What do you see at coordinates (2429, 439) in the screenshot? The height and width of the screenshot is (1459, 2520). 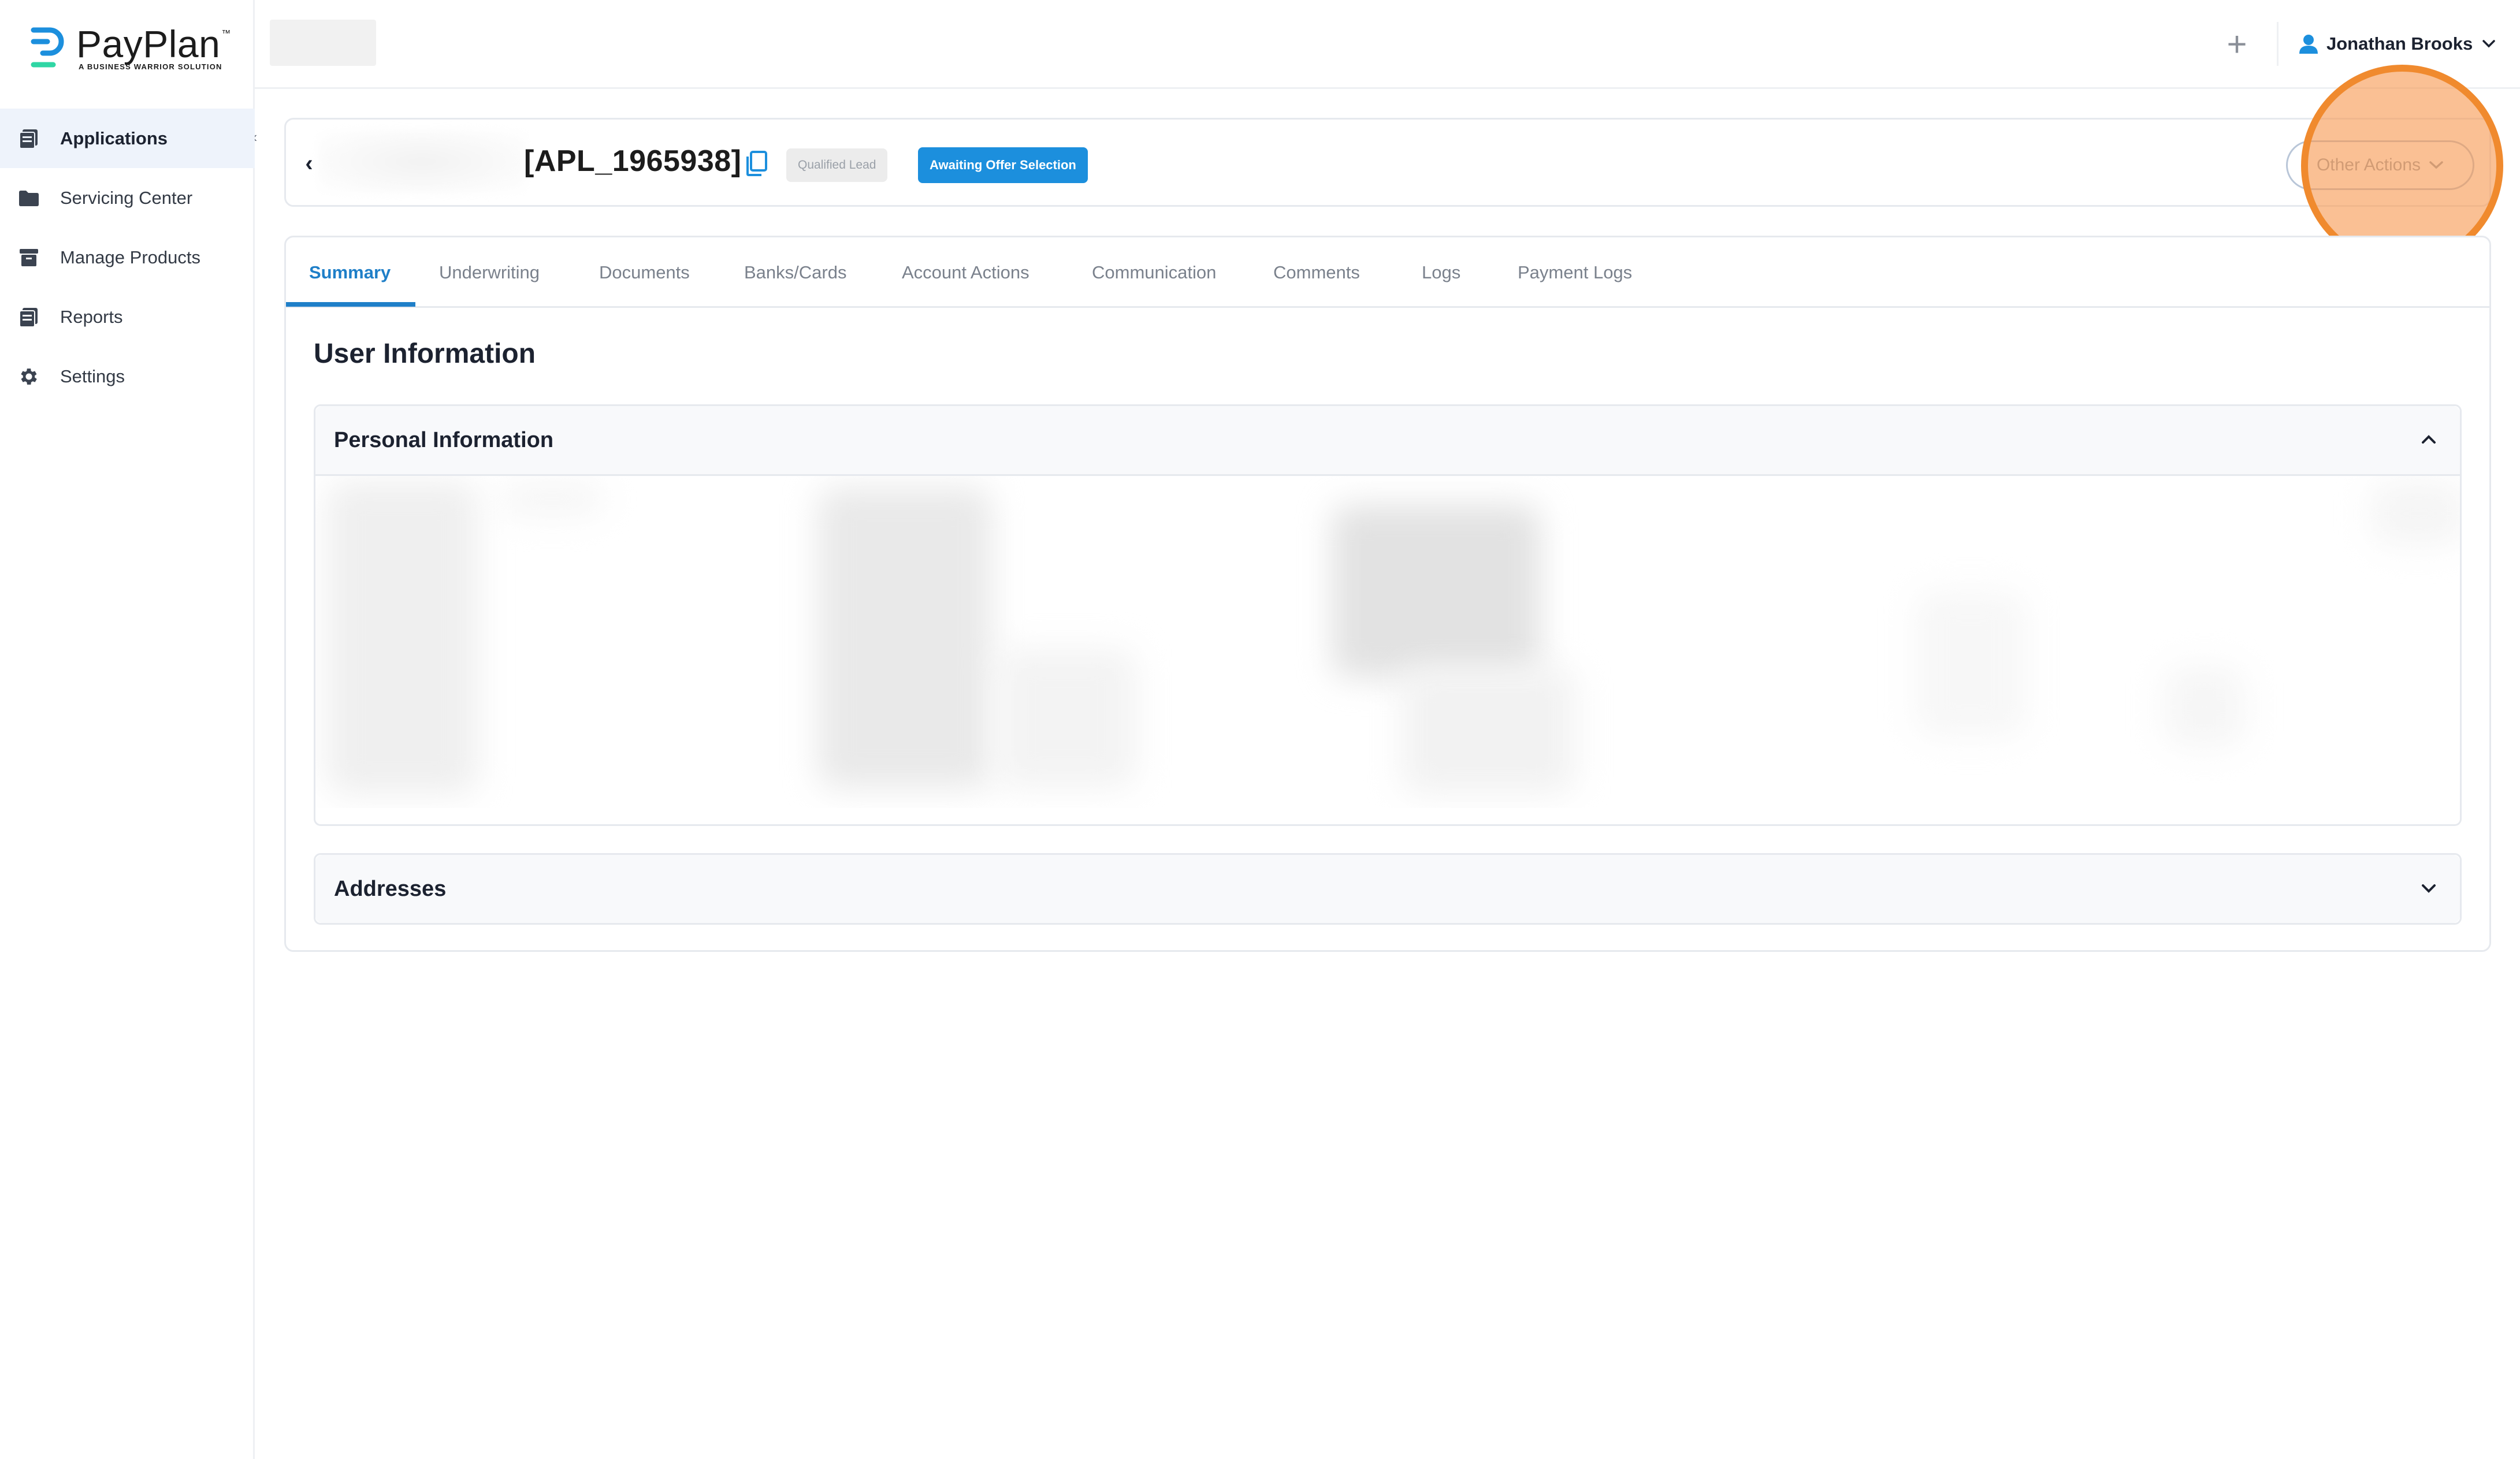 I see `chevron-up-icon` at bounding box center [2429, 439].